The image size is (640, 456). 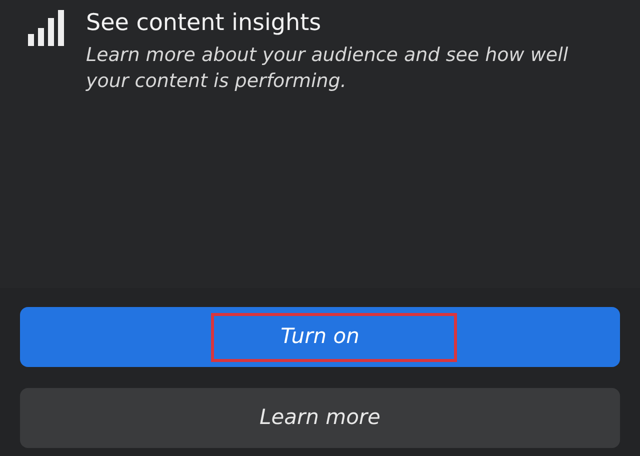 I want to click on turn-on-button: Turn on, so click(x=320, y=337).